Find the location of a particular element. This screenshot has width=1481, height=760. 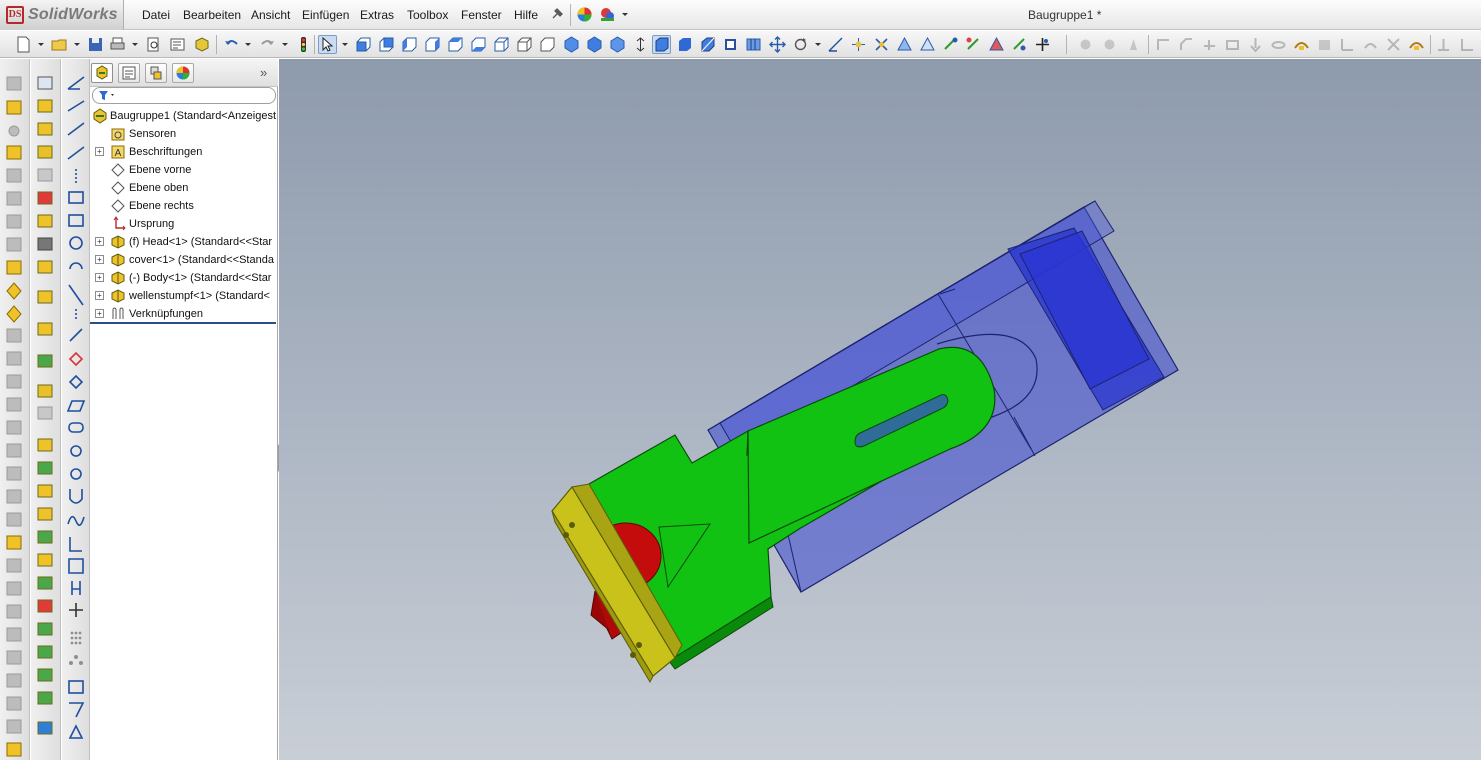

view-back-icon is located at coordinates (386, 44).